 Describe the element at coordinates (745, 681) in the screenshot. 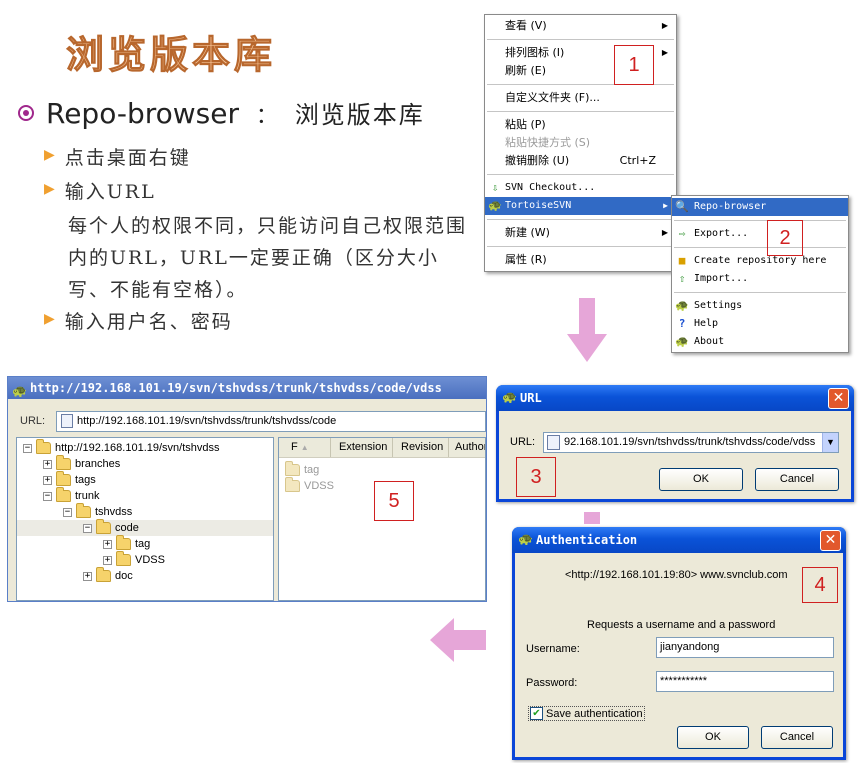

I see `password-field: ***********` at that location.